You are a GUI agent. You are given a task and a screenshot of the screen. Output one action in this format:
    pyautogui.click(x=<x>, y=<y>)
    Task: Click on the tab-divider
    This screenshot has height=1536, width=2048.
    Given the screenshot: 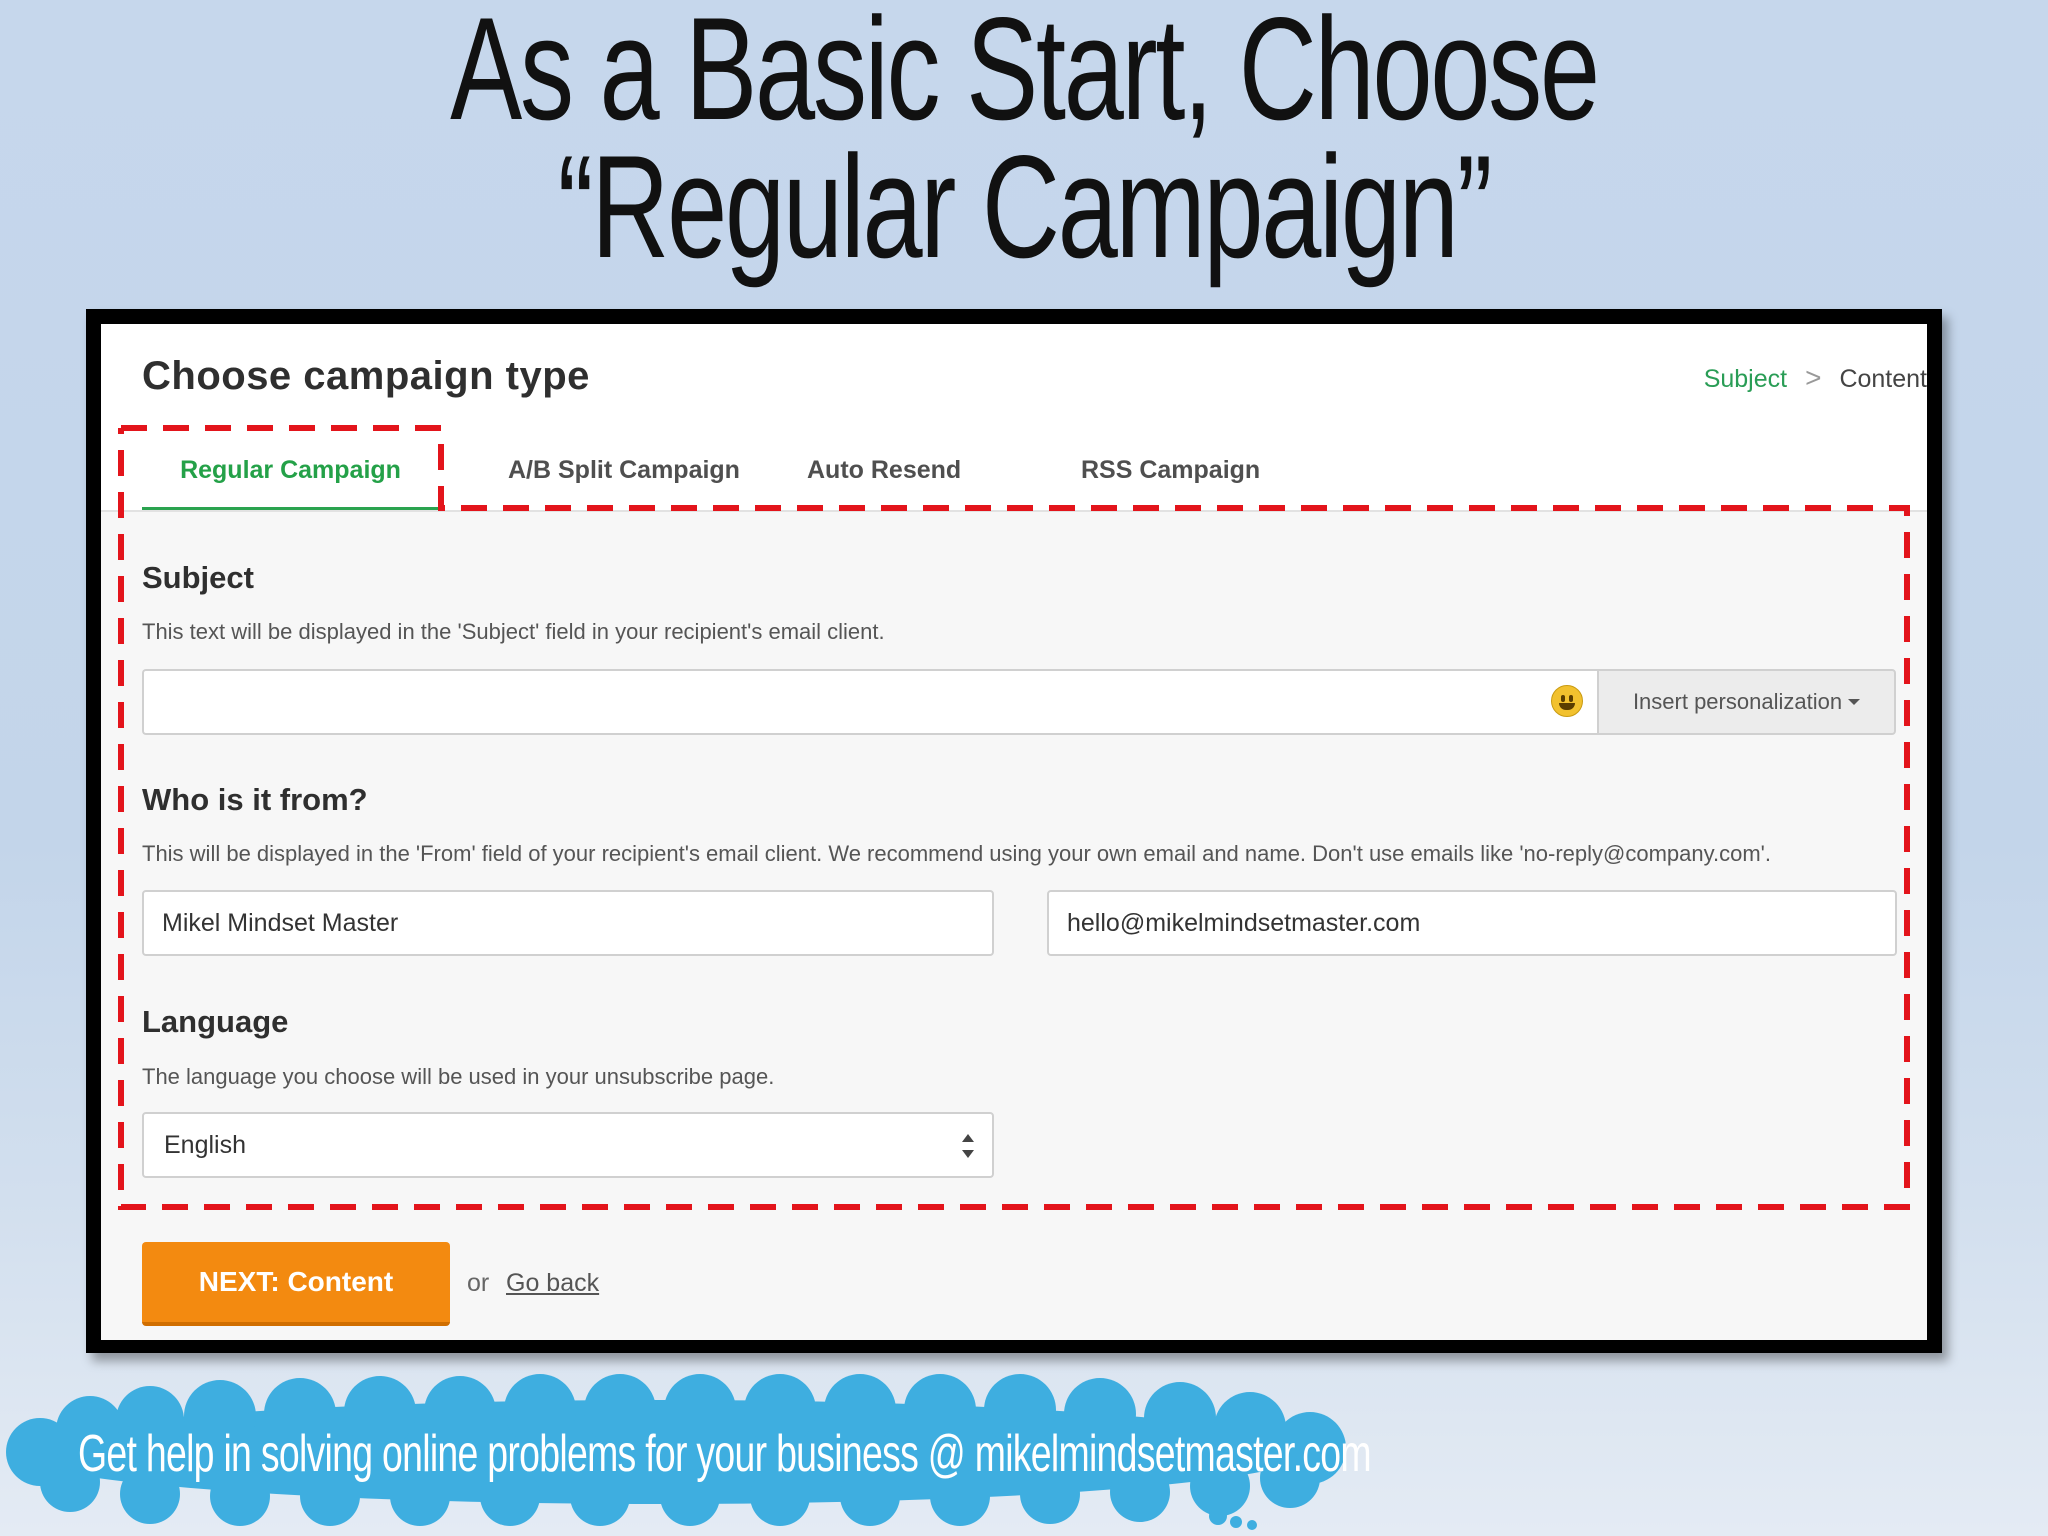 What is the action you would take?
    pyautogui.click(x=1014, y=511)
    